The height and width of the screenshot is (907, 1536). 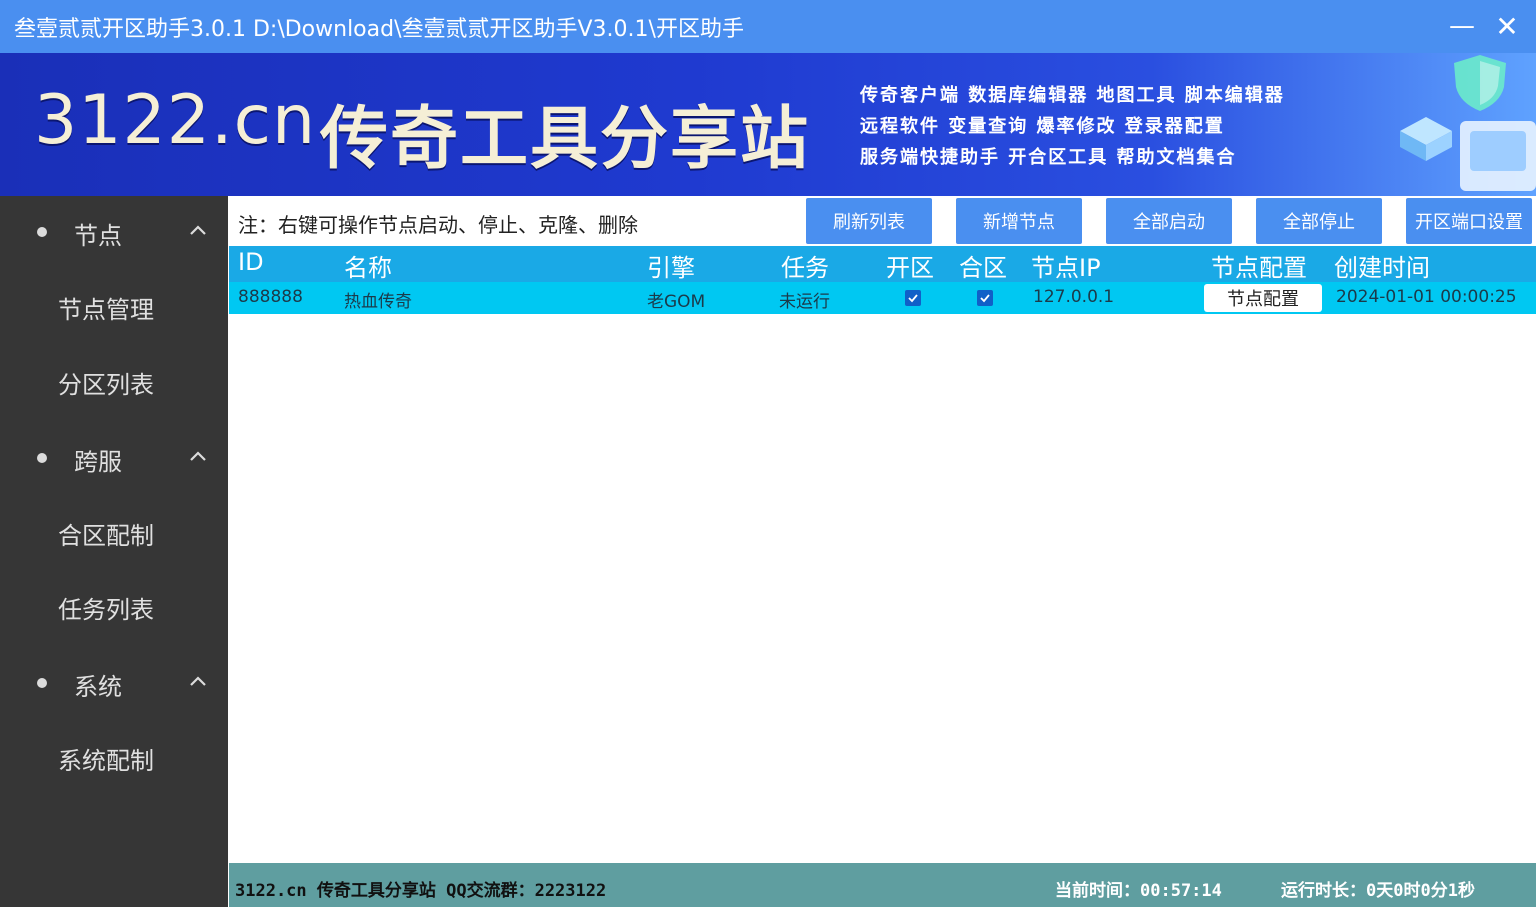 What do you see at coordinates (676, 302) in the screenshot?
I see `cell-engine: 老GOM` at bounding box center [676, 302].